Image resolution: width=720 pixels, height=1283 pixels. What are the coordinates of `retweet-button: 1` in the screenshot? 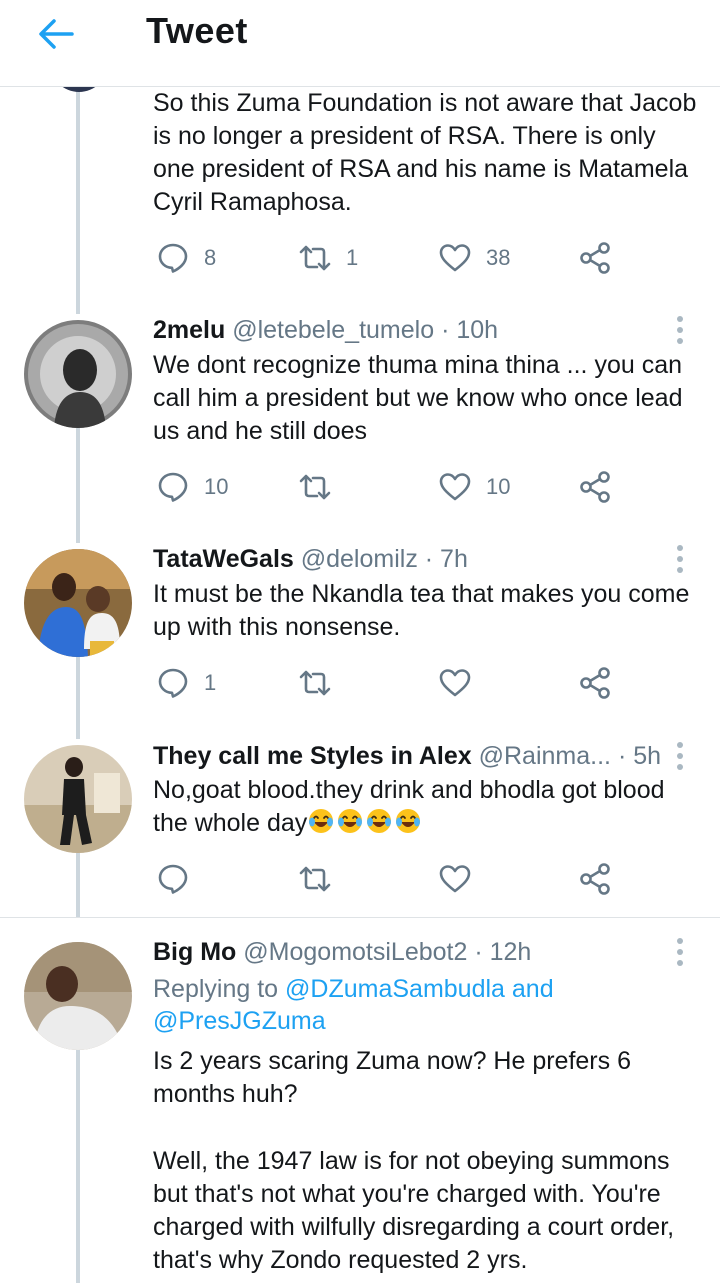 It's located at (328, 258).